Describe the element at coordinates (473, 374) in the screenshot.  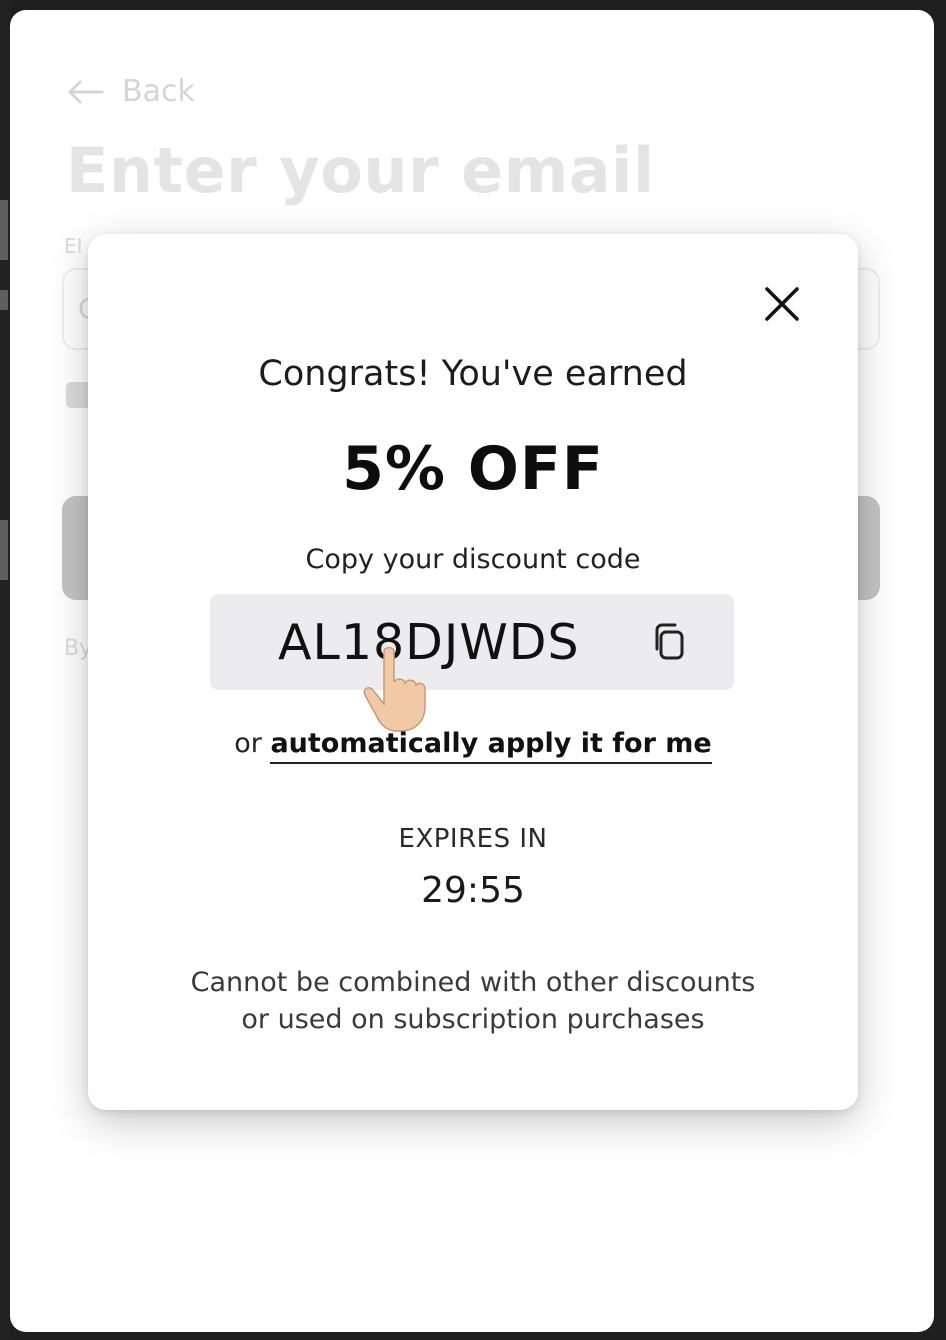
I see `congrats-text: Congrats! You've earned` at that location.